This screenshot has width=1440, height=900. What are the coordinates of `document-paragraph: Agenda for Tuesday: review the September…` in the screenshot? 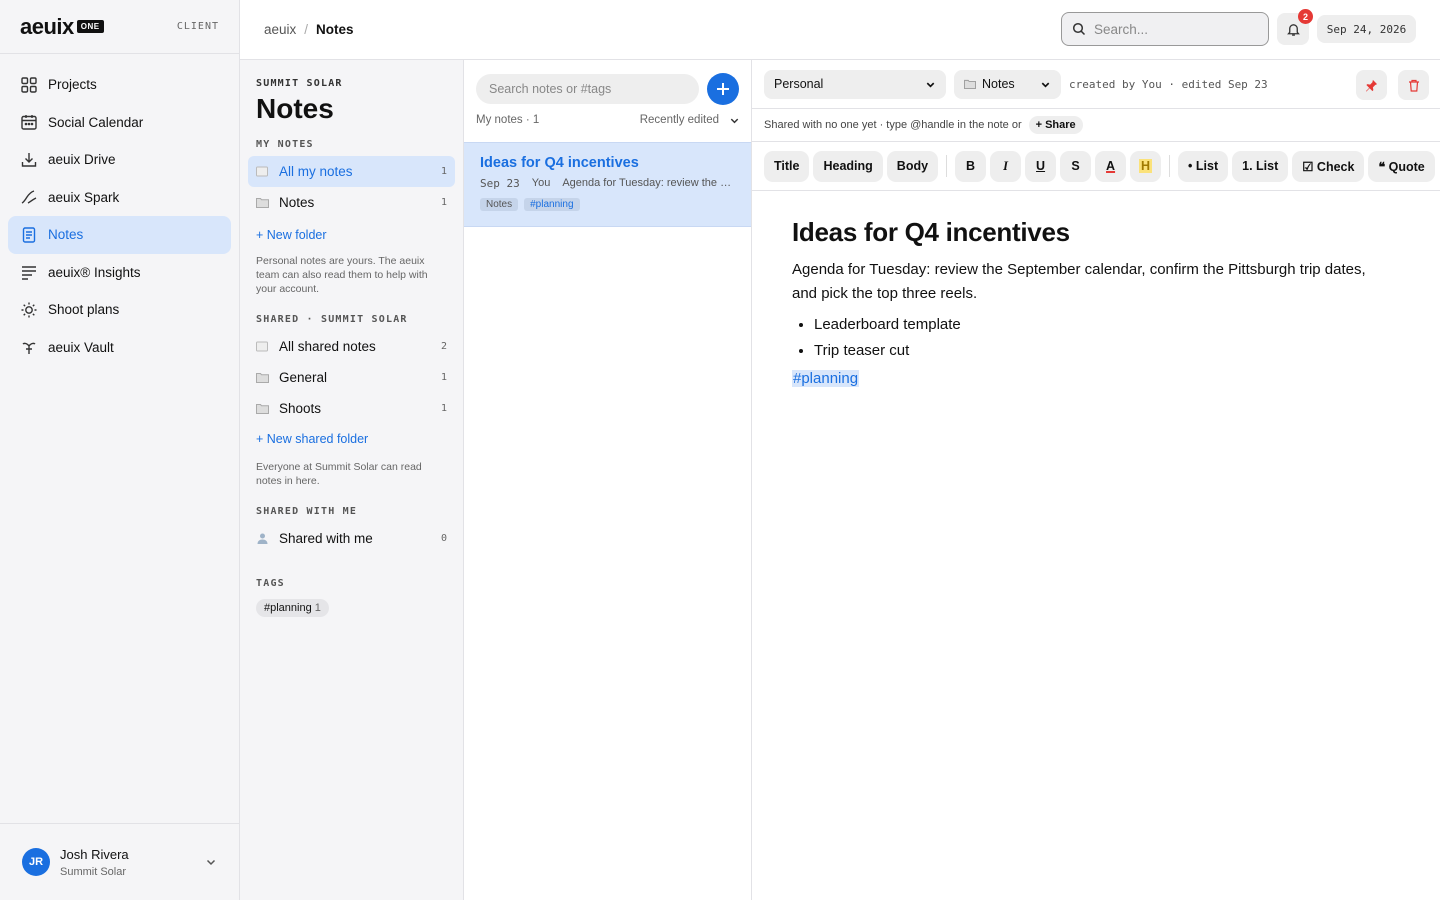 It's located at (1092, 282).